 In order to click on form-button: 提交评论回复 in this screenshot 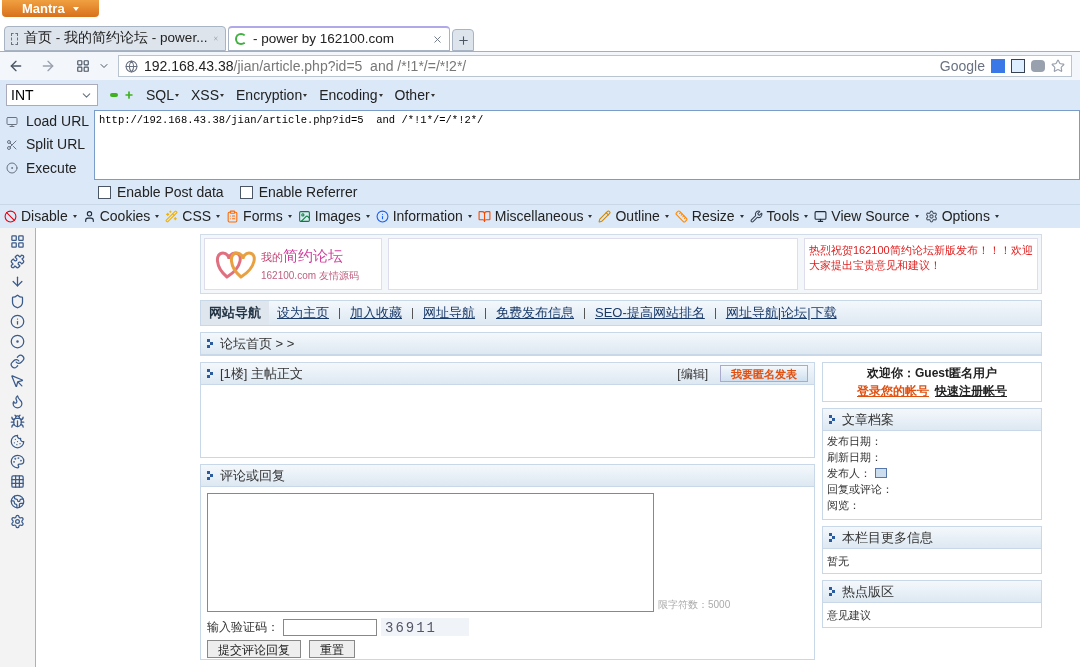, I will do `click(254, 649)`.